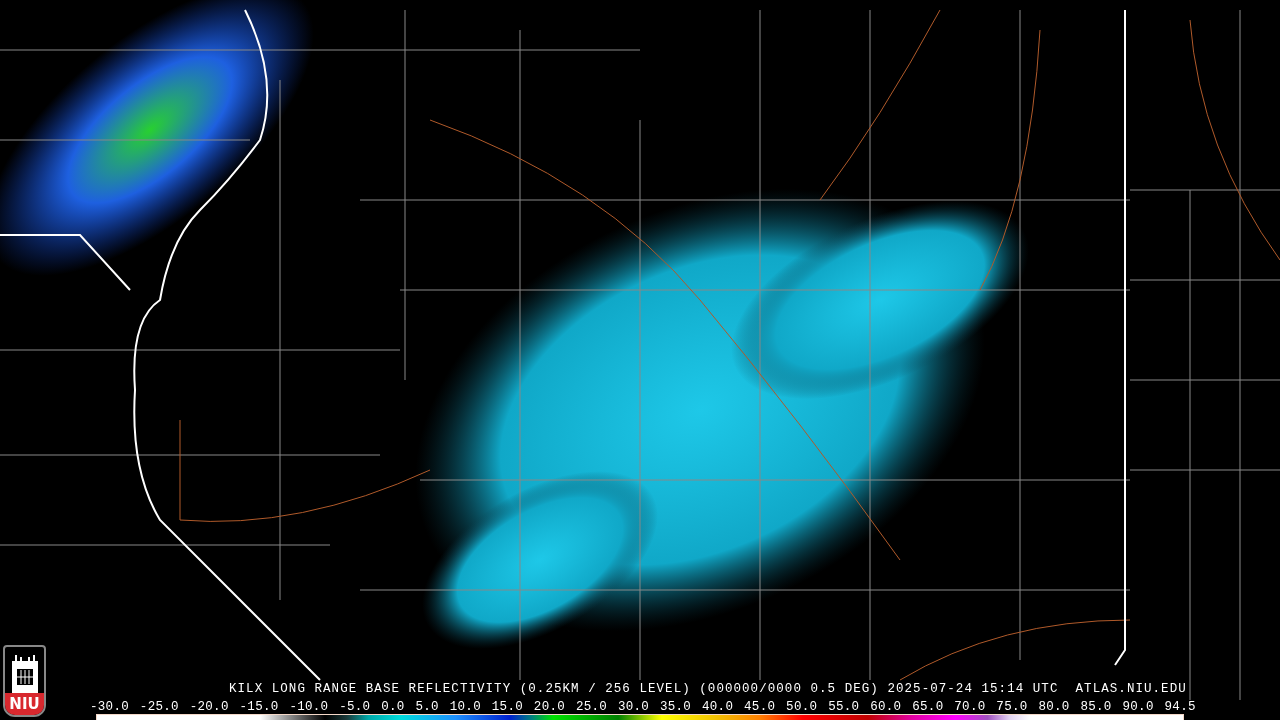 This screenshot has width=1280, height=720. What do you see at coordinates (549, 707) in the screenshot?
I see `scale-label: 20.0` at bounding box center [549, 707].